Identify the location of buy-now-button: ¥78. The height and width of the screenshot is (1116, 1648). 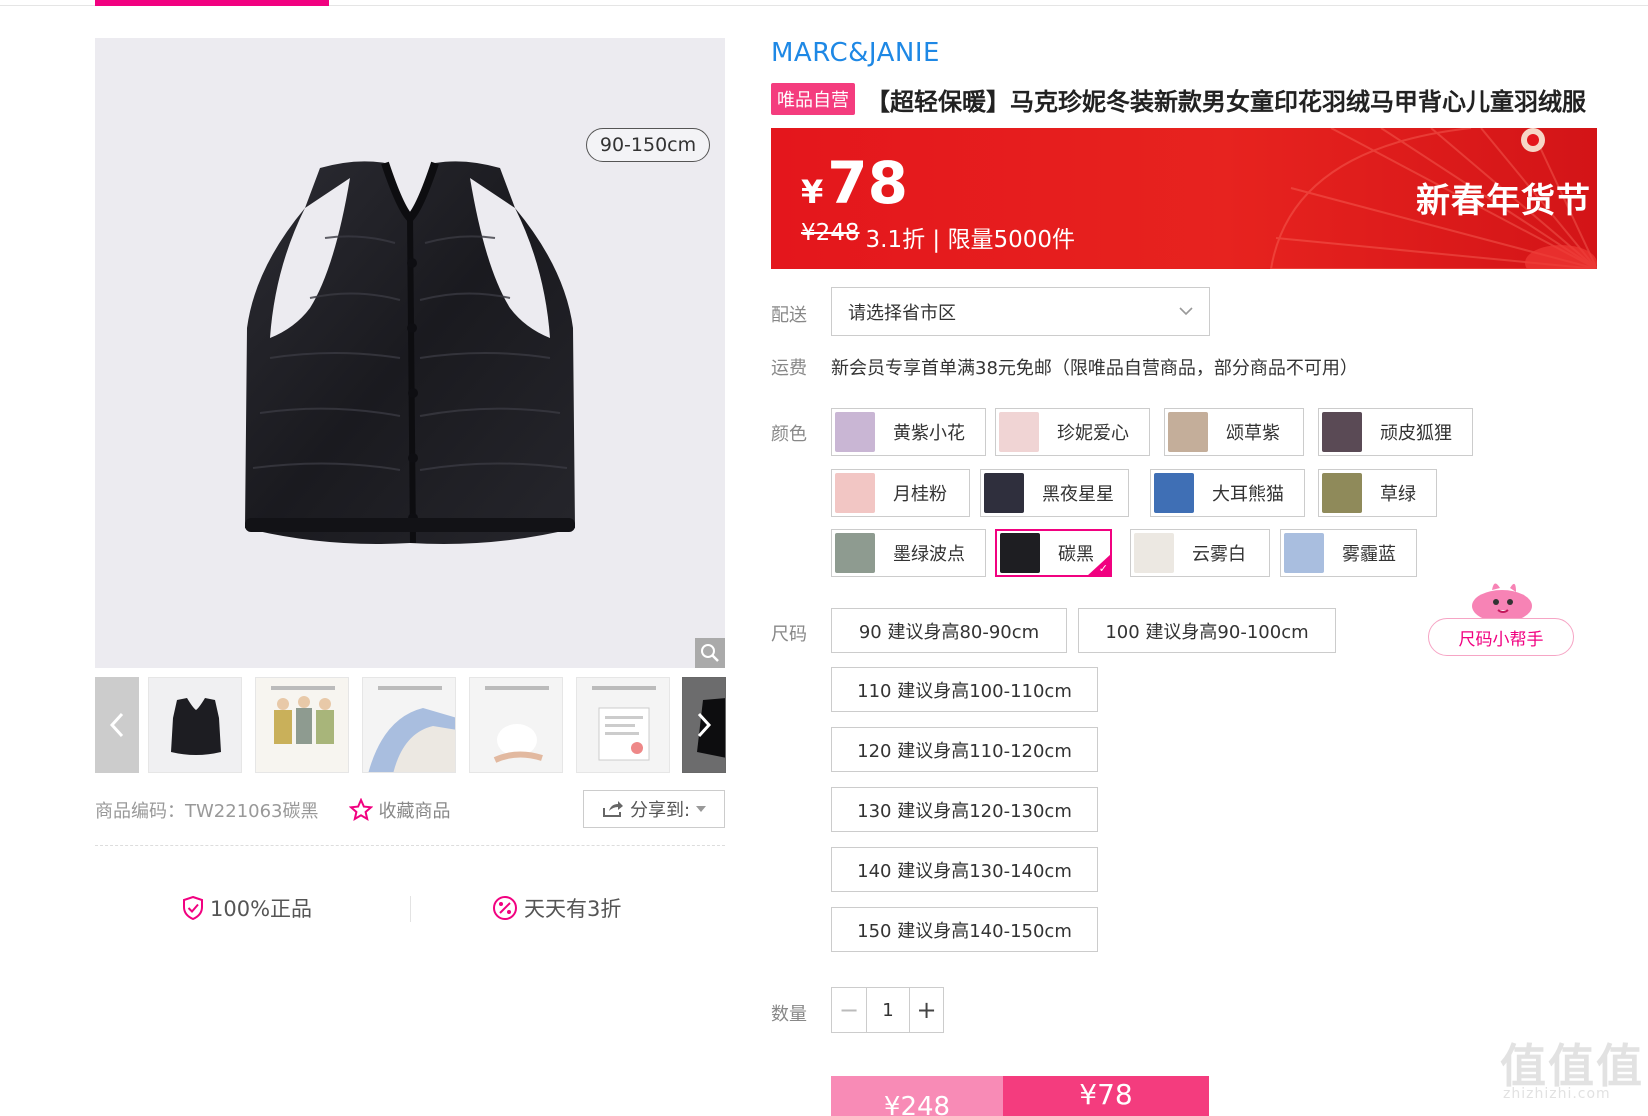
(1106, 1096).